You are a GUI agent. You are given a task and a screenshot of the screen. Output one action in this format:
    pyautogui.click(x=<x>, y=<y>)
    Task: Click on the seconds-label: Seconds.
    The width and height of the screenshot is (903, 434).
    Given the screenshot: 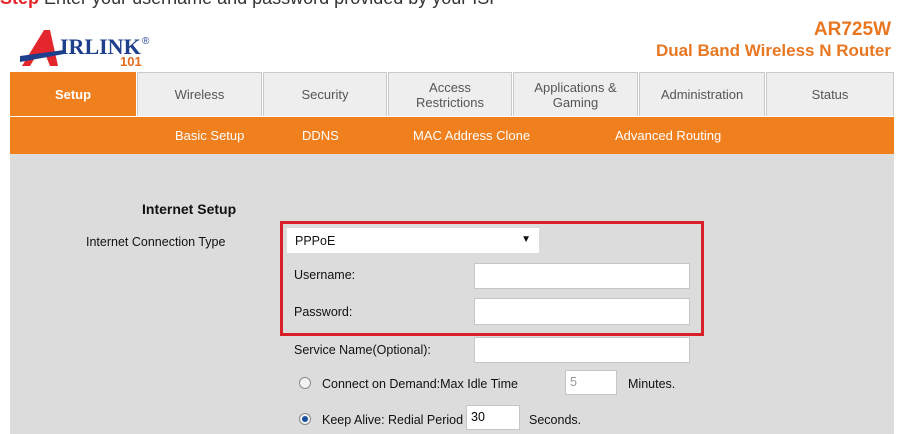 What is the action you would take?
    pyautogui.click(x=555, y=420)
    